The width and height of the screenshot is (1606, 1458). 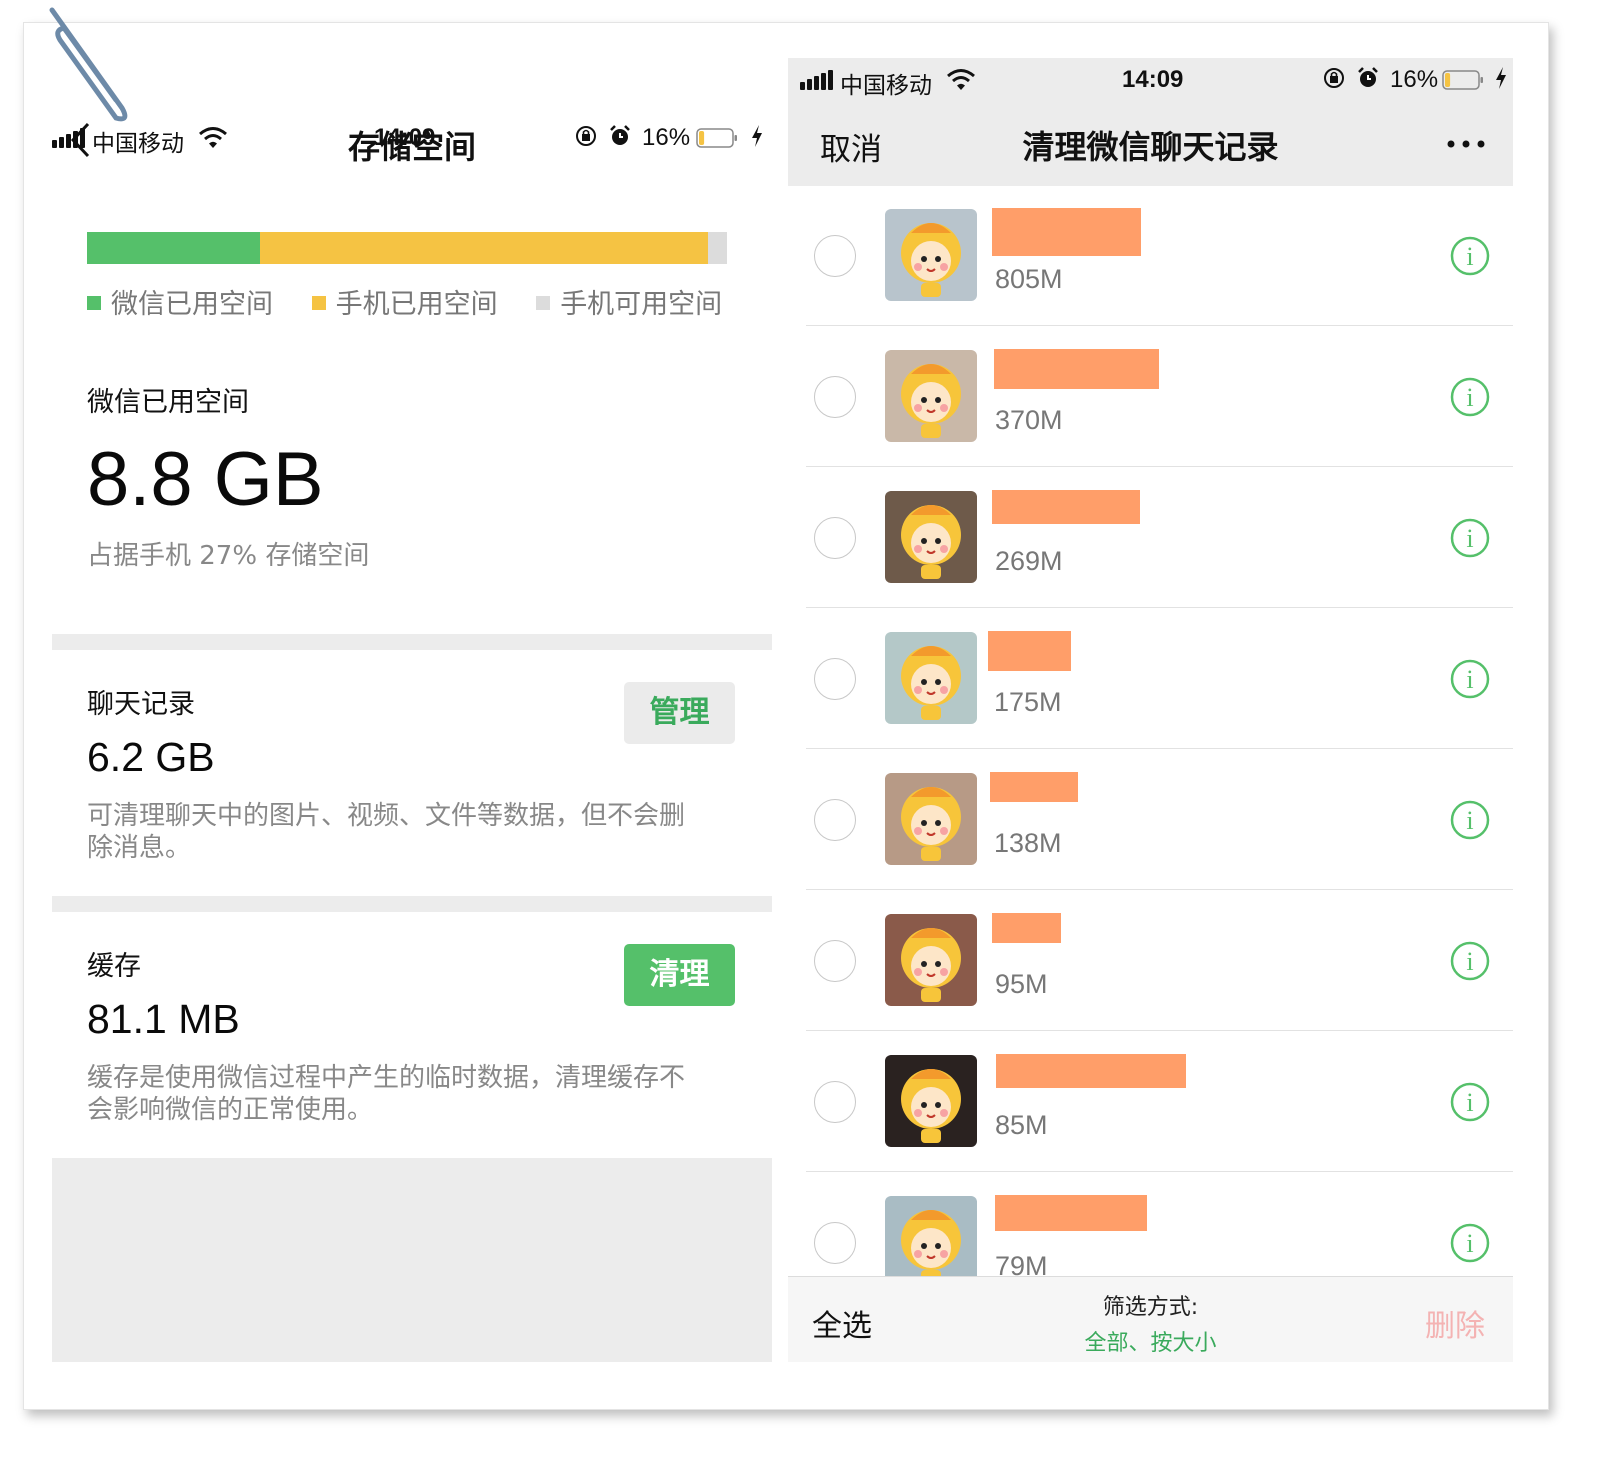 I want to click on chat-size: 138M, so click(x=1028, y=843).